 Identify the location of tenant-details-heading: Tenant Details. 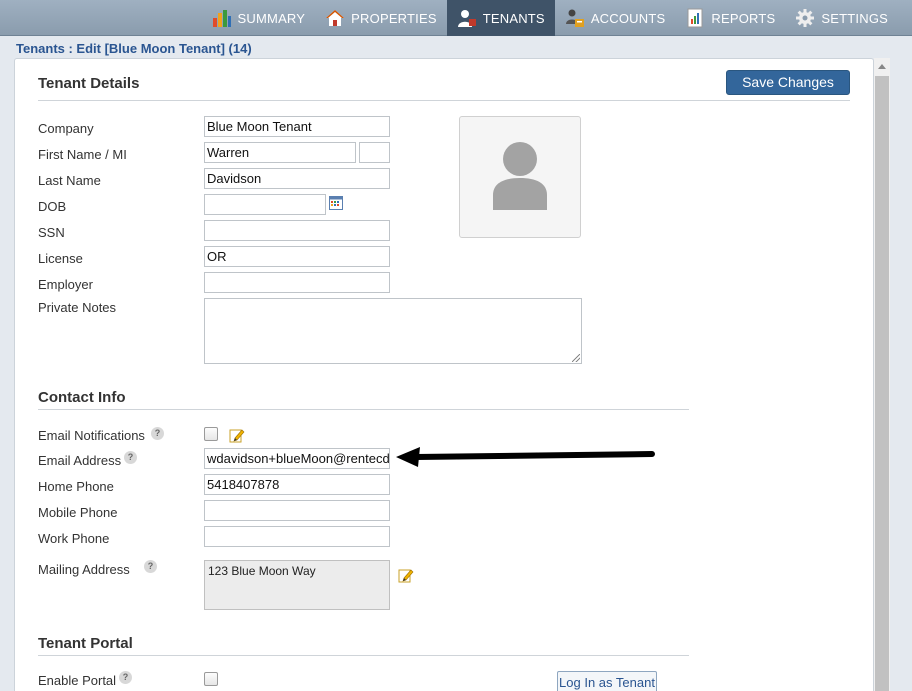
(89, 83).